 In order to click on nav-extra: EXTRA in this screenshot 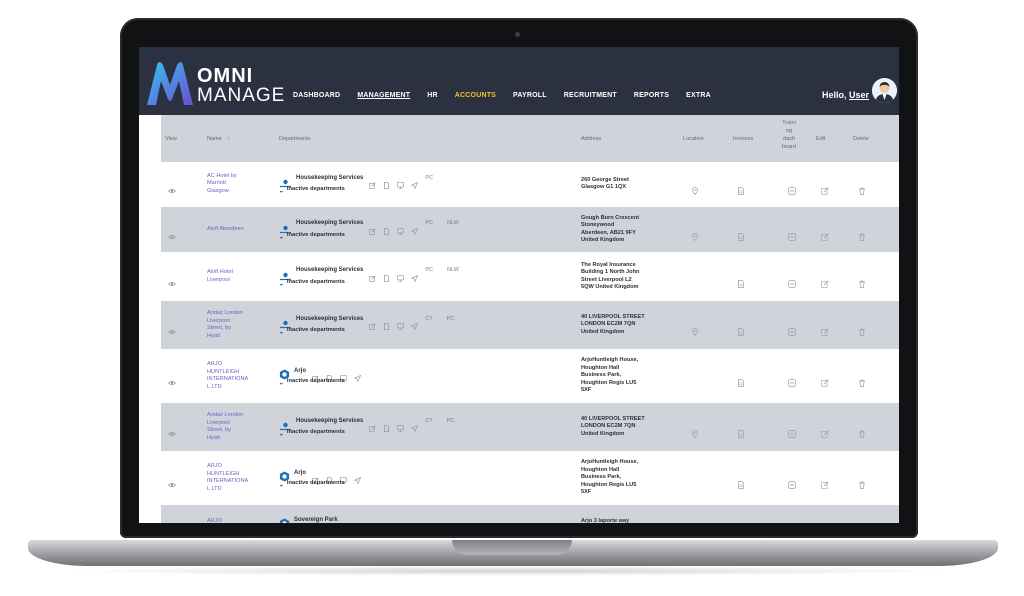, I will do `click(698, 95)`.